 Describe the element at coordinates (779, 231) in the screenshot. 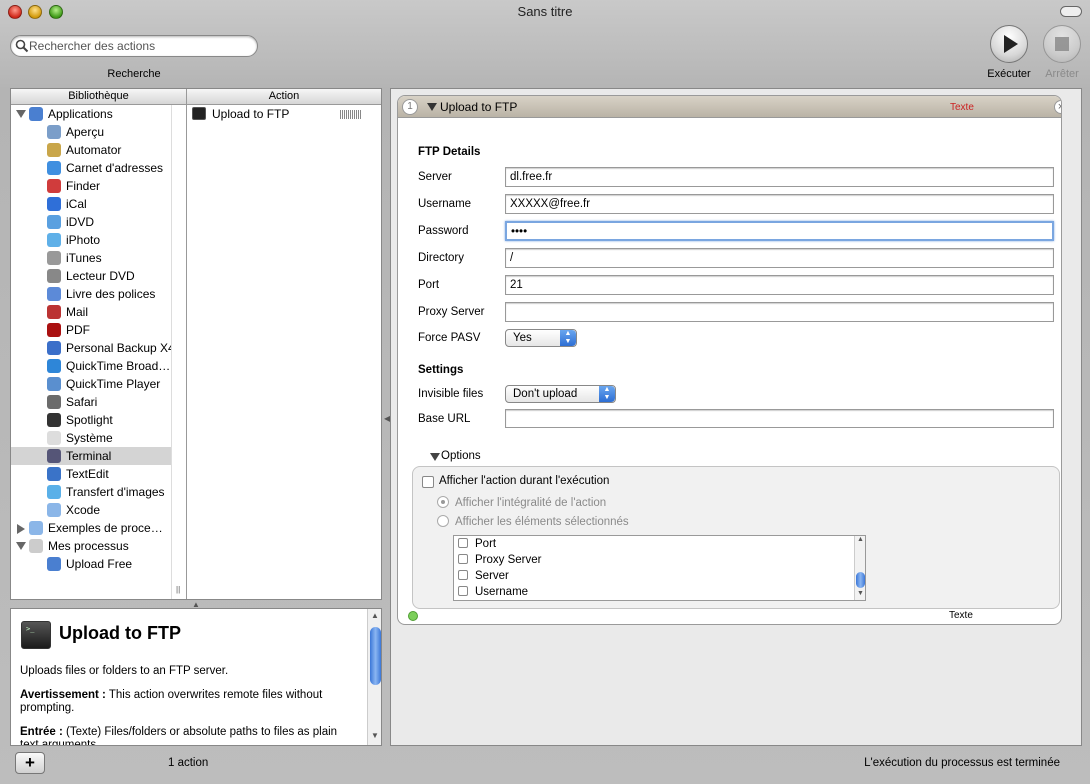

I see `password-field: ••••` at that location.